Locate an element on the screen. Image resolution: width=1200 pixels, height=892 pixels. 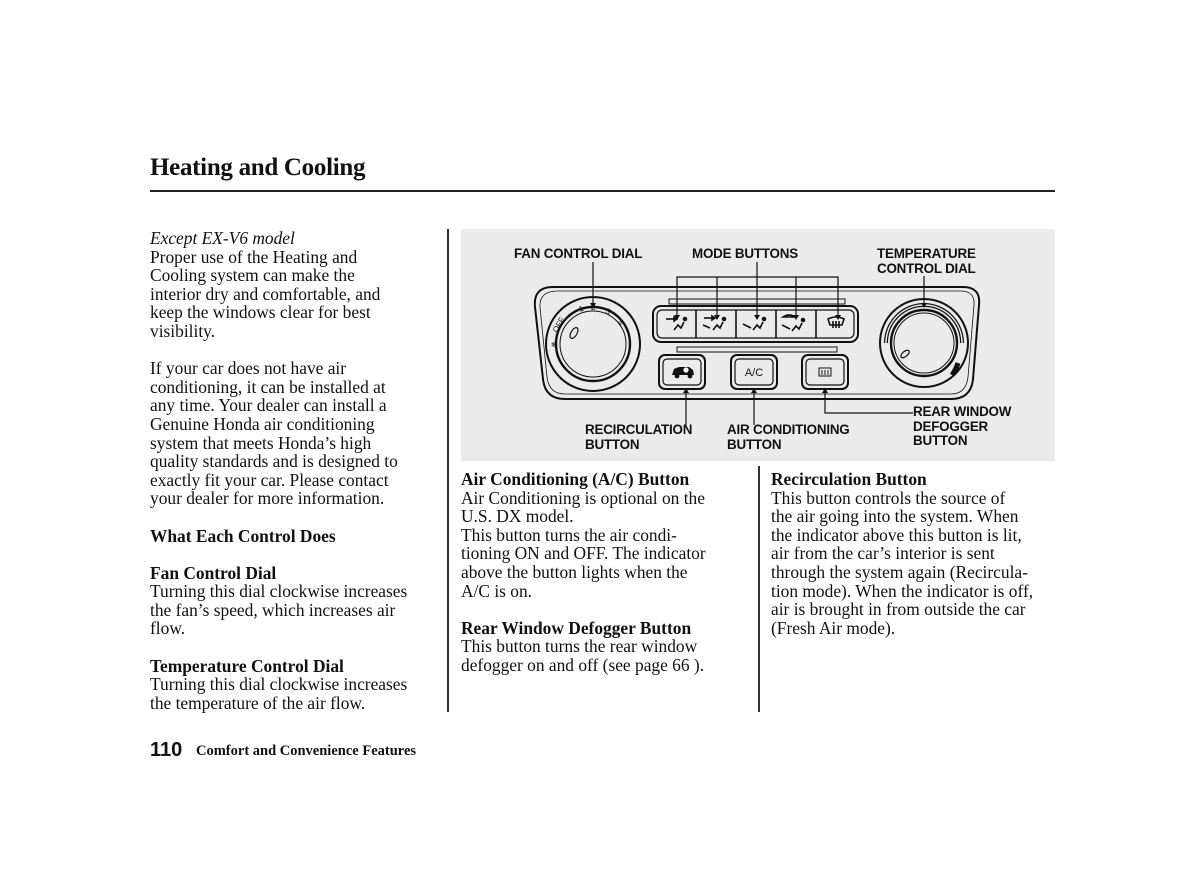
label-temperature-control-dial: TEMPERATURE CONTROL DIAL is located at coordinates (926, 261).